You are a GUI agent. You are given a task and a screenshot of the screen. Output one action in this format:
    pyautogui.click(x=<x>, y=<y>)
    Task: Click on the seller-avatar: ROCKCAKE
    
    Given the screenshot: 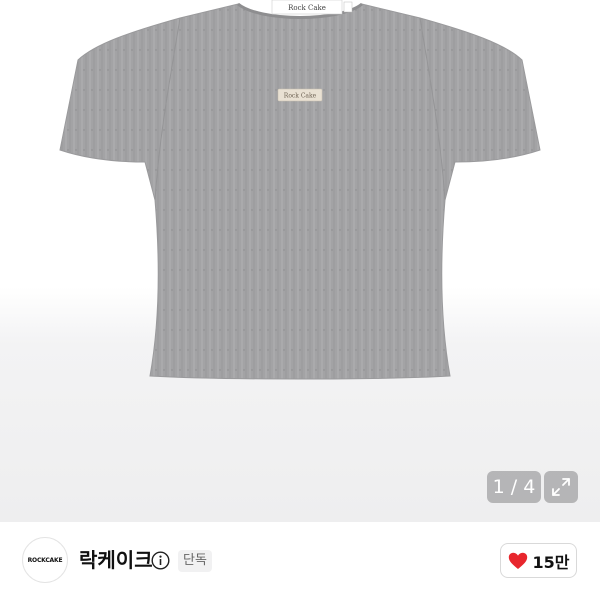 What is the action you would take?
    pyautogui.click(x=45, y=560)
    